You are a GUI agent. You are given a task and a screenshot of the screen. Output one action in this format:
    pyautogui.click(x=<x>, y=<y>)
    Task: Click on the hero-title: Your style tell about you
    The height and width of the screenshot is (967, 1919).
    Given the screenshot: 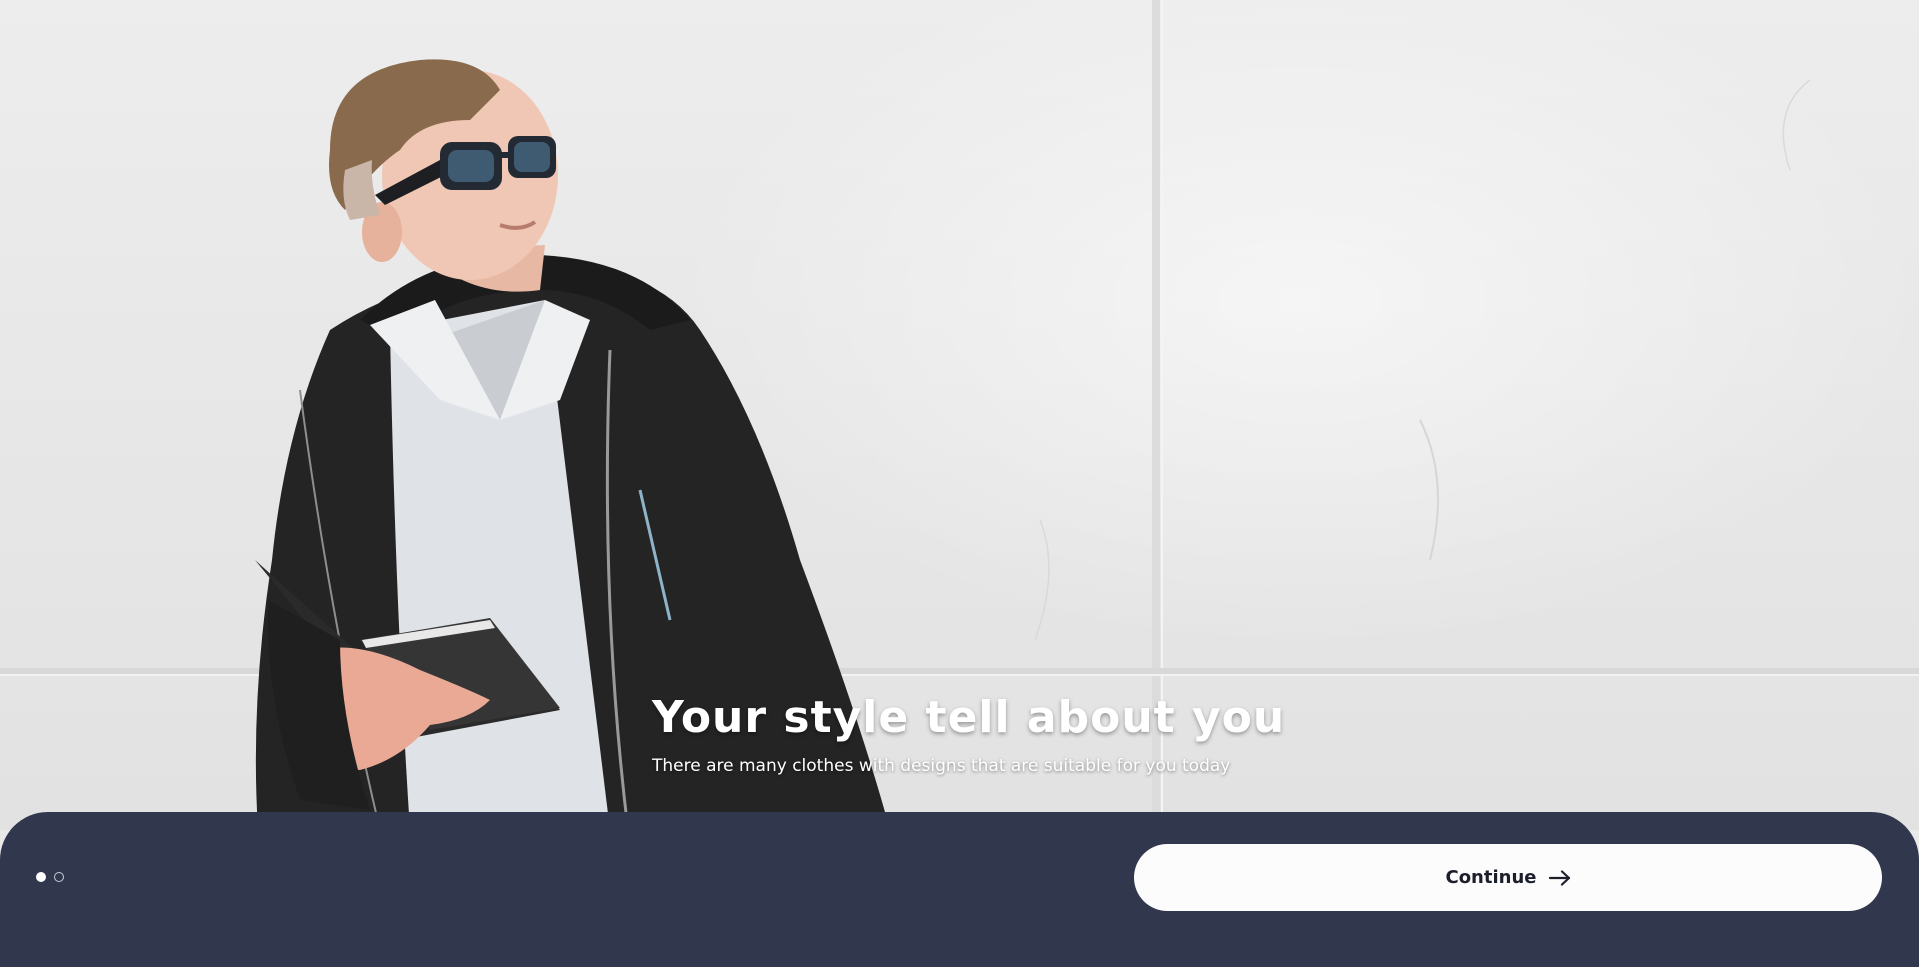 What is the action you would take?
    pyautogui.click(x=969, y=717)
    